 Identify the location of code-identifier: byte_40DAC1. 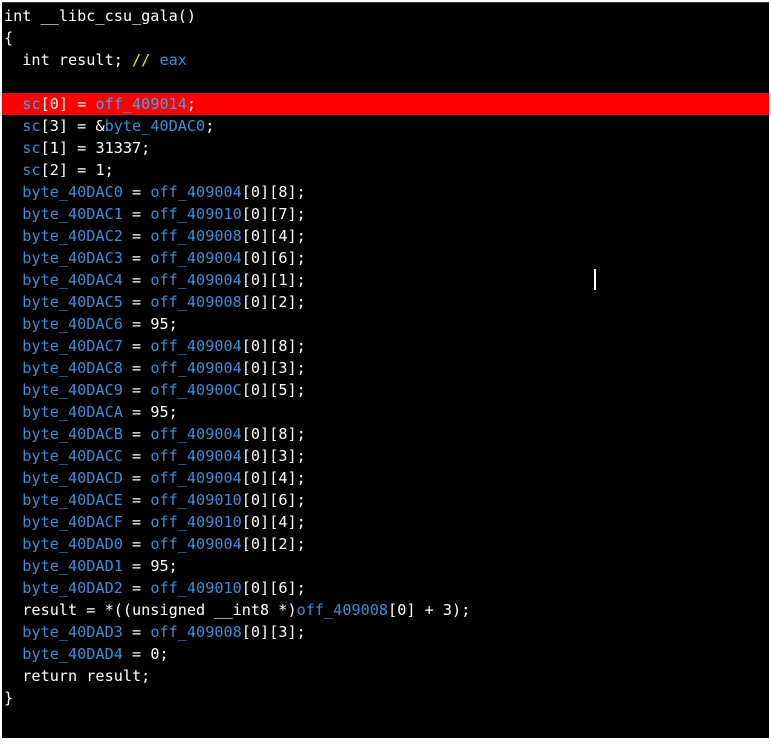
(72, 214).